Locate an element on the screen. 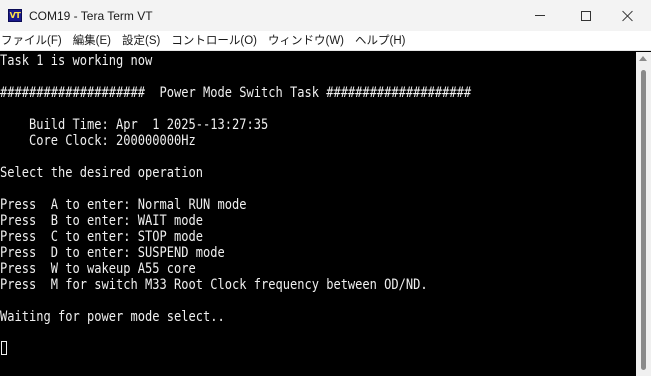 This screenshot has height=376, width=651. minimize-icon is located at coordinates (540, 15).